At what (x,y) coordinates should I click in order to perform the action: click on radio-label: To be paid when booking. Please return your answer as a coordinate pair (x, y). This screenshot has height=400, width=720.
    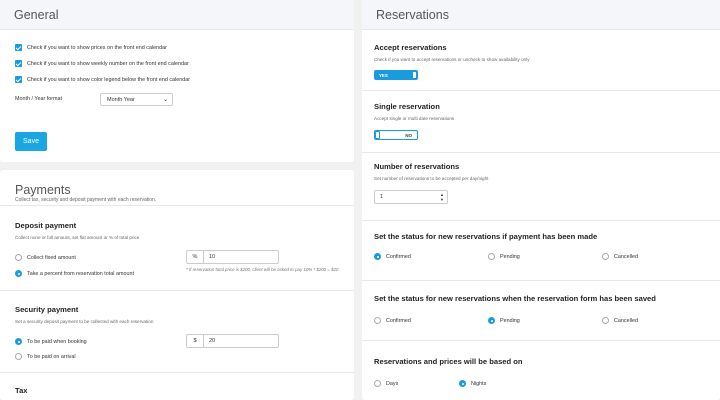
    Looking at the image, I should click on (57, 341).